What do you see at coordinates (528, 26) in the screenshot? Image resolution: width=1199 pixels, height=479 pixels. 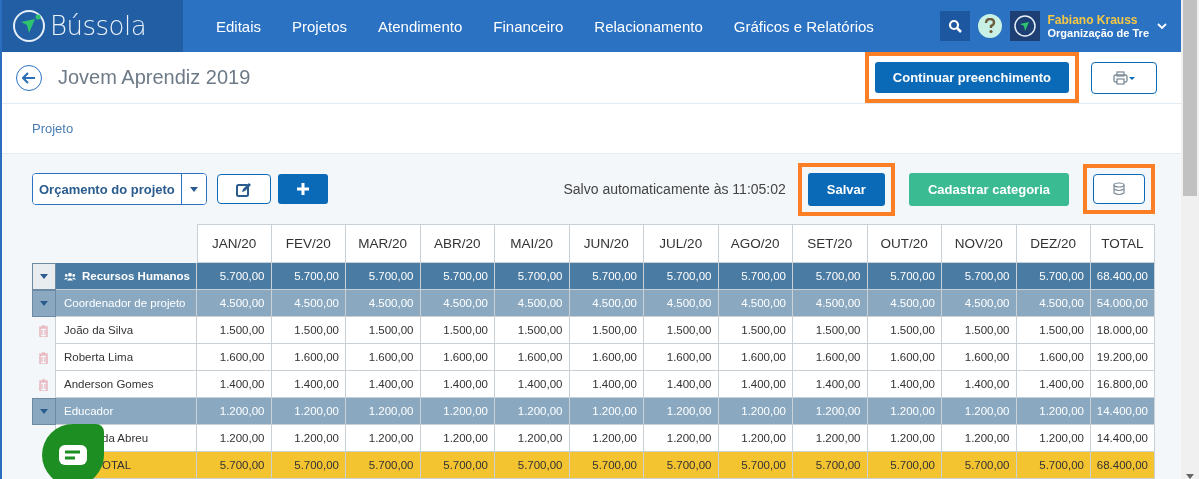 I see `nav-link: Financeiro` at bounding box center [528, 26].